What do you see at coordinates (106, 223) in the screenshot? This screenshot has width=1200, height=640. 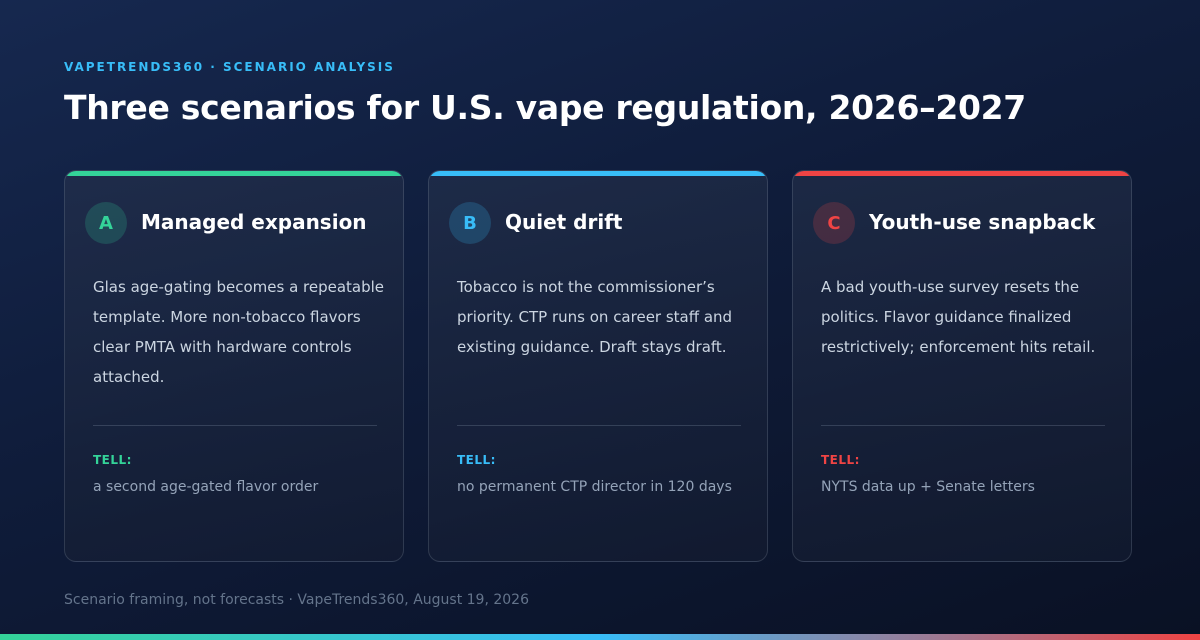 I see `scenario-letter-badge: A` at bounding box center [106, 223].